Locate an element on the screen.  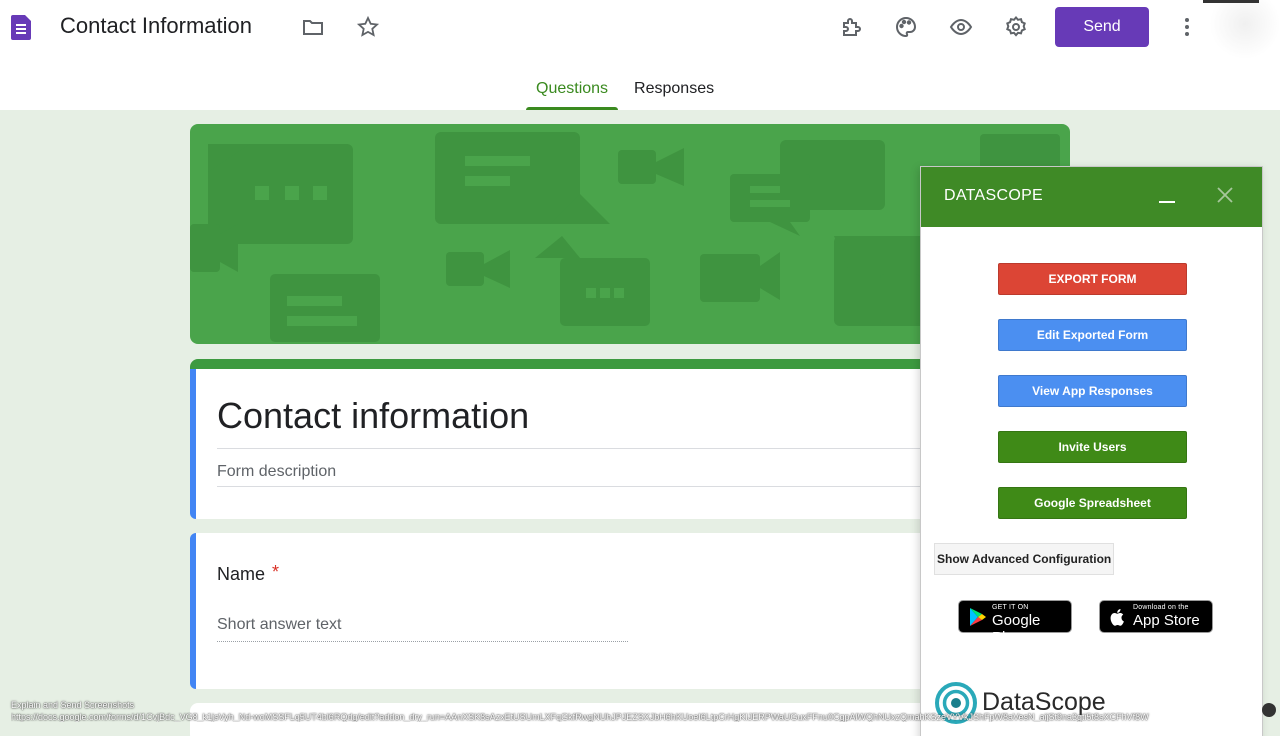
short-answer-placeholder: Short answer text is located at coordinates (279, 624).